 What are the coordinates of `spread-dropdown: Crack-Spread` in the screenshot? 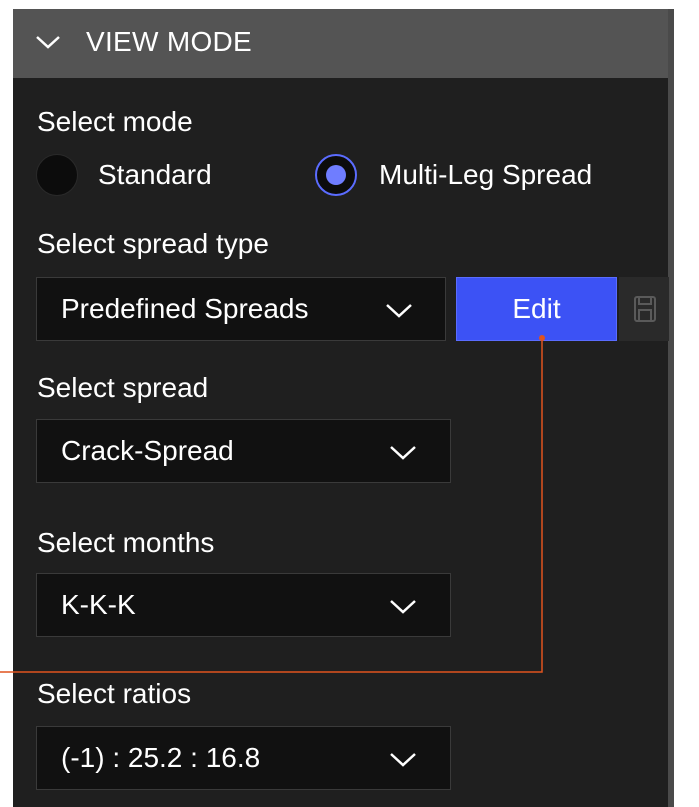 It's located at (243, 451).